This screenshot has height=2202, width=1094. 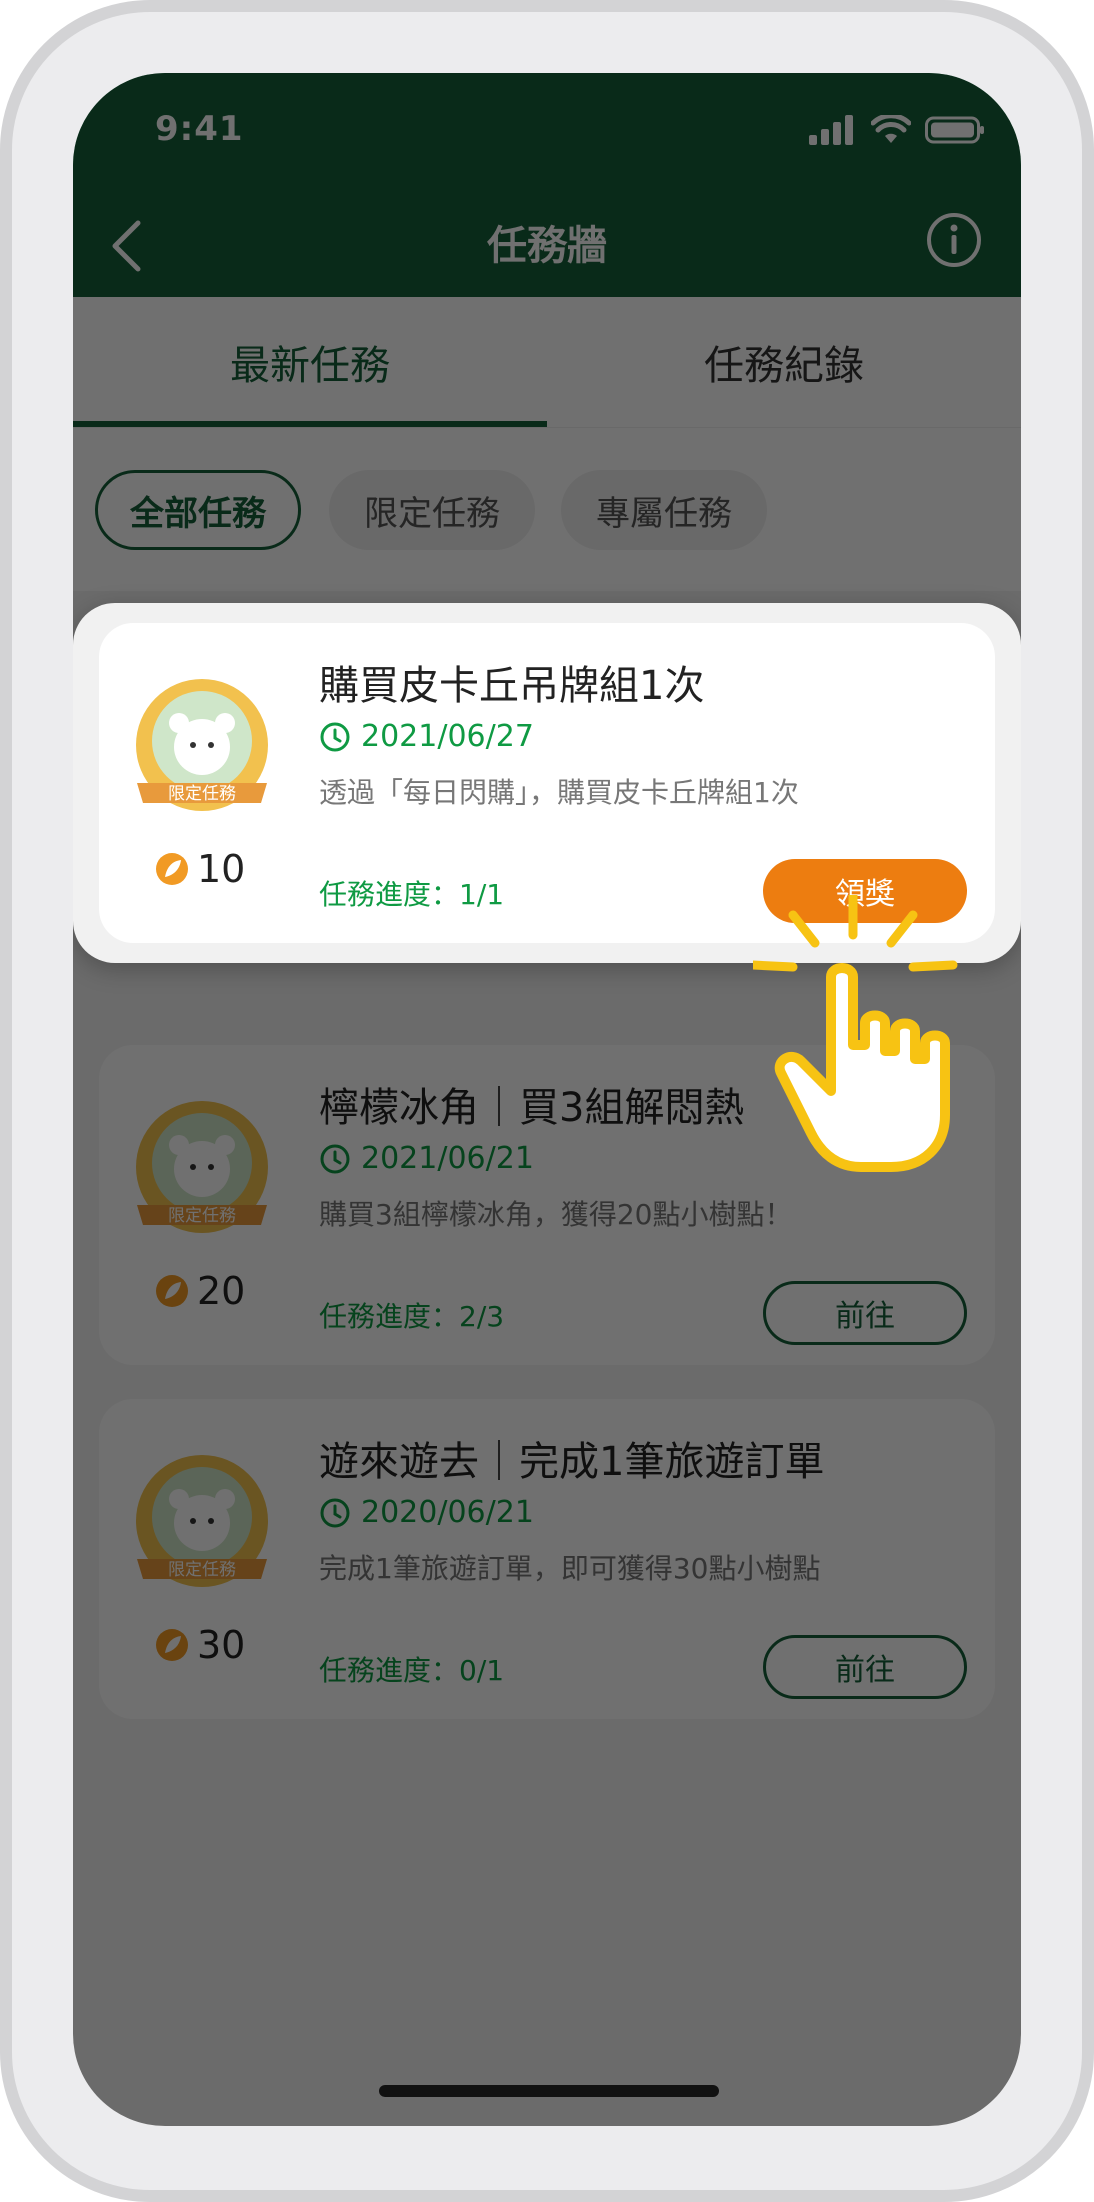 I want to click on task-date-text: 2020/06/21, so click(x=447, y=1512).